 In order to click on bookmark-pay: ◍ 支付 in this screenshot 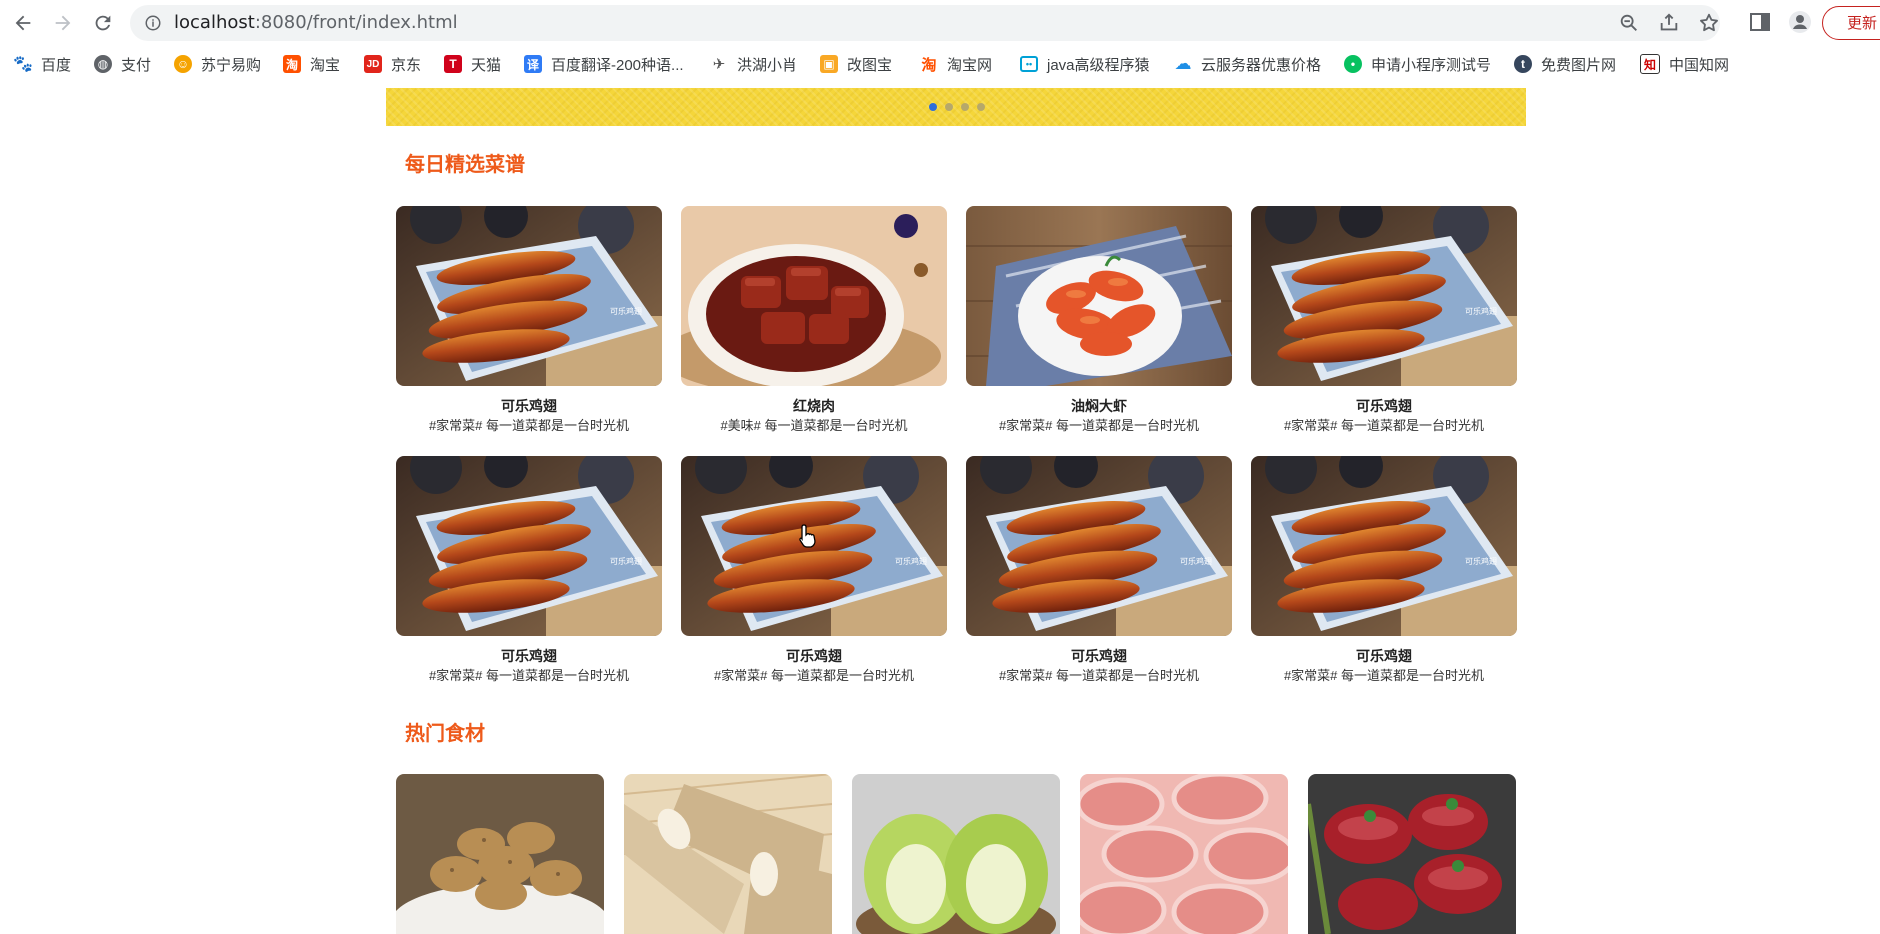, I will do `click(122, 64)`.